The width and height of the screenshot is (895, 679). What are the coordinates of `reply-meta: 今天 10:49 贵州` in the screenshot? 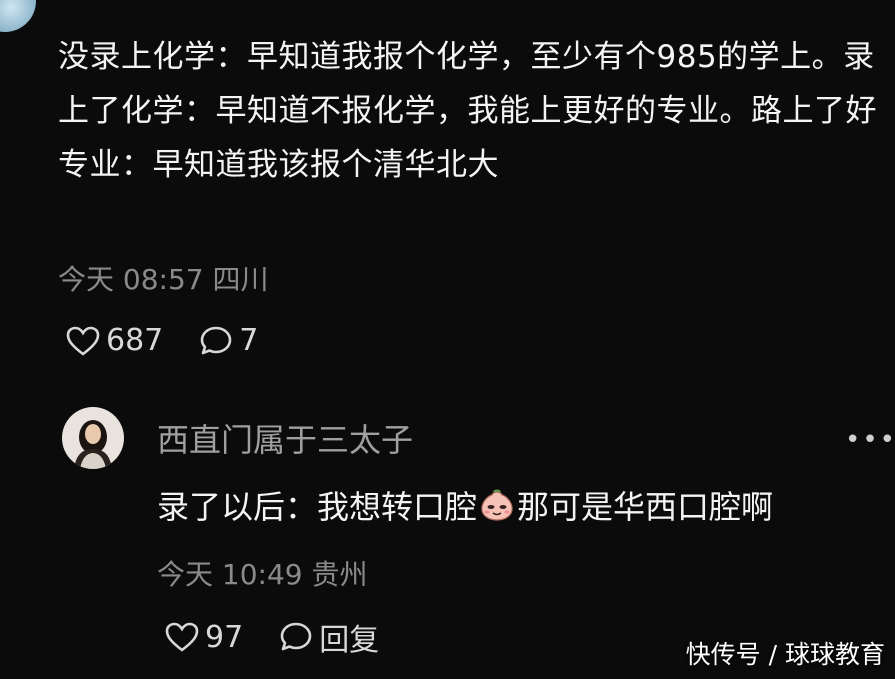 It's located at (262, 573).